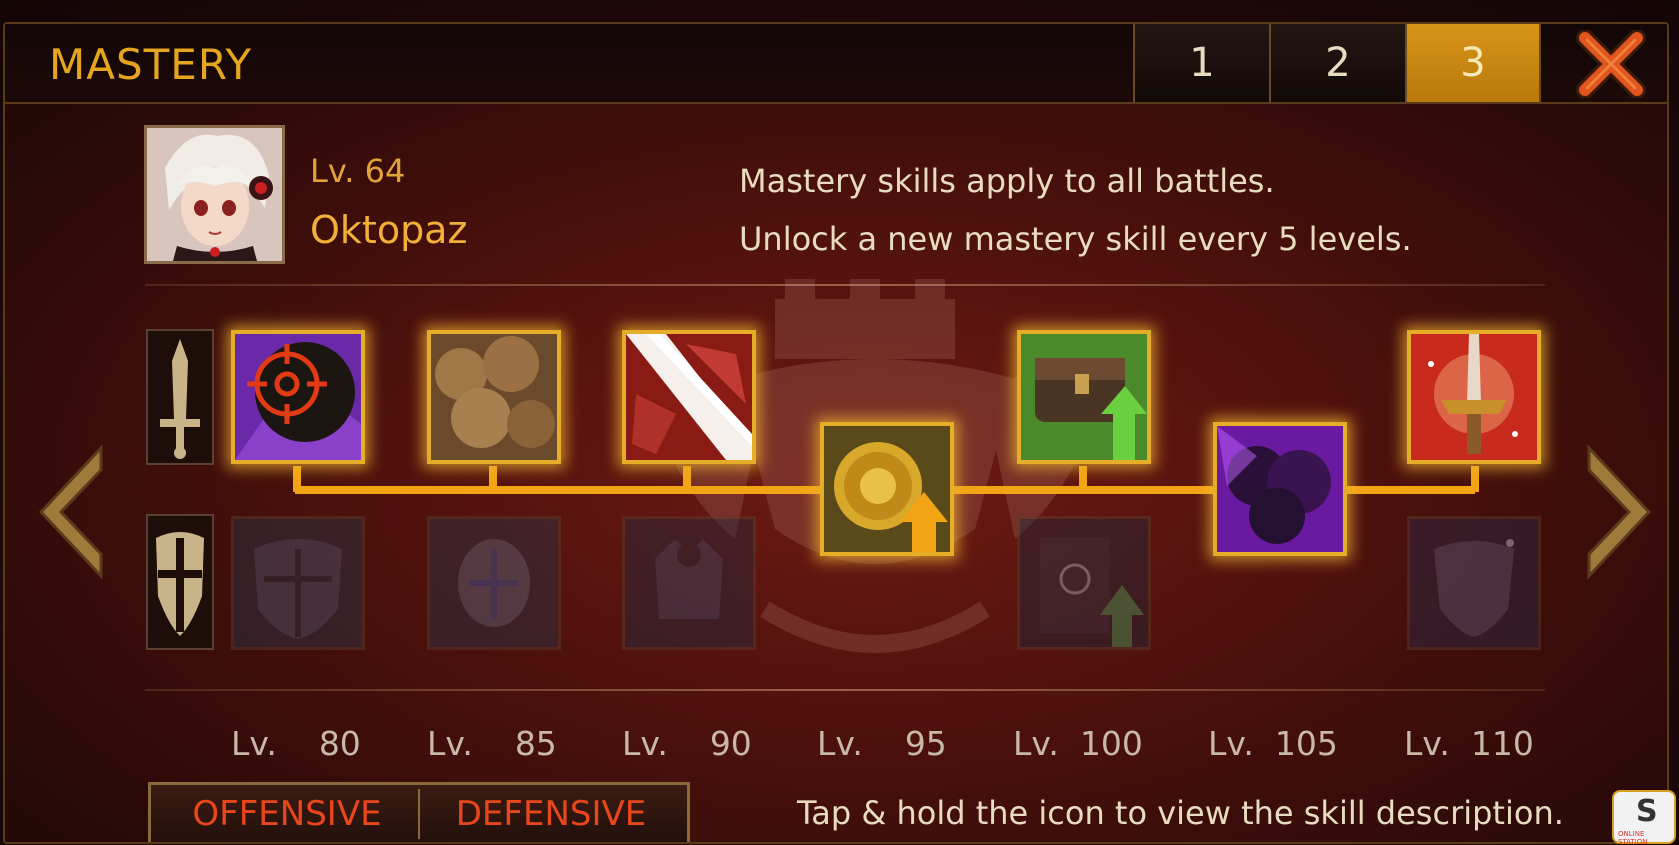  What do you see at coordinates (492, 743) in the screenshot?
I see `level-label-85: Lv. 85` at bounding box center [492, 743].